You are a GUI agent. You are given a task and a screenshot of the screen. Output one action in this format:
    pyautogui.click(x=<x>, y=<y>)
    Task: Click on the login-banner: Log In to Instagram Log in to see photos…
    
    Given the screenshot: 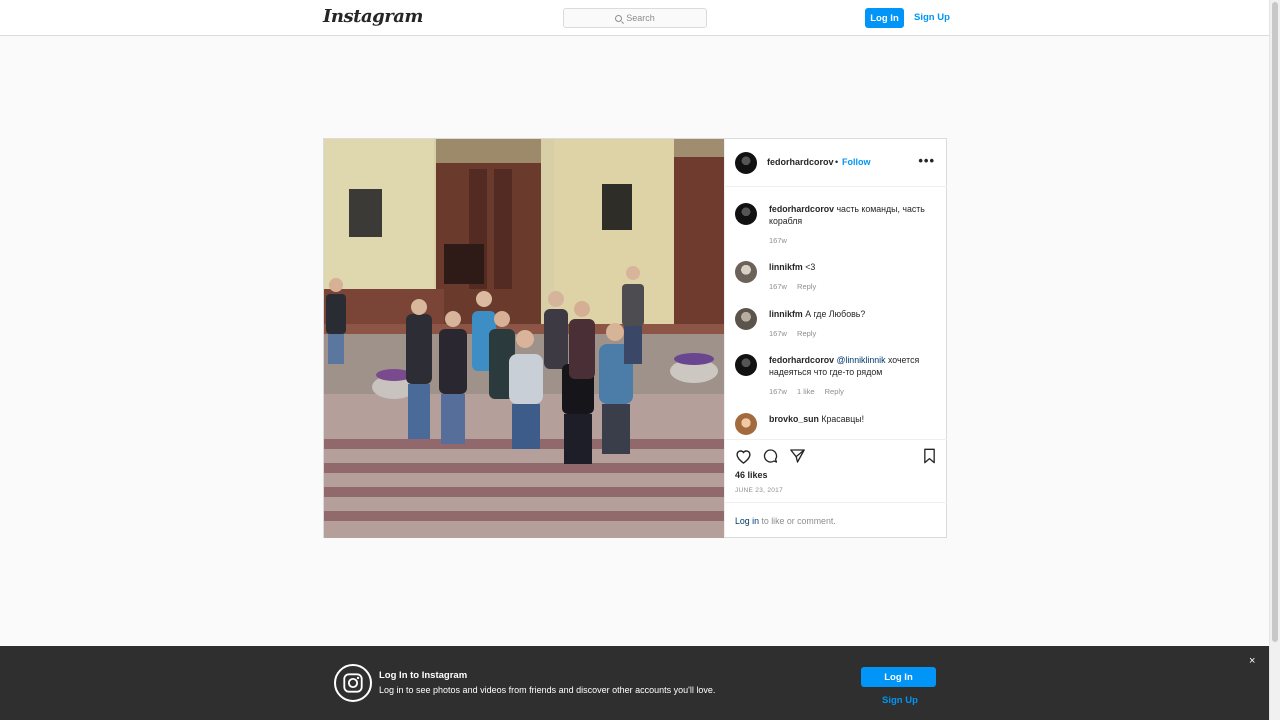 What is the action you would take?
    pyautogui.click(x=634, y=683)
    